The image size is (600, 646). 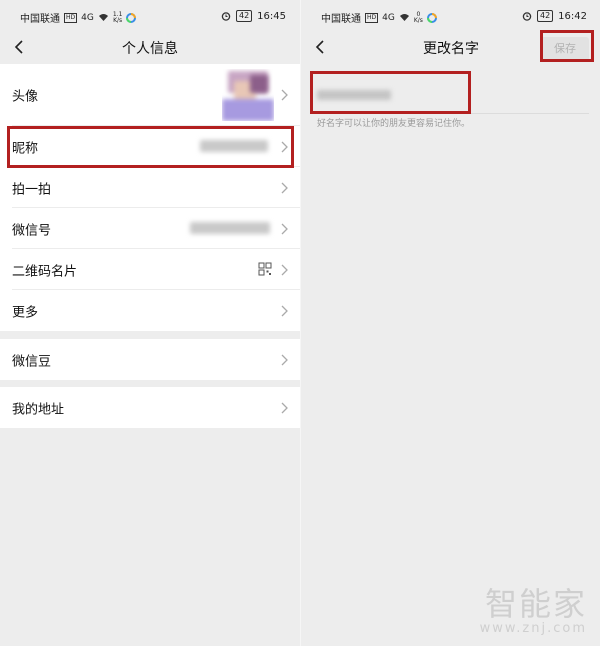 What do you see at coordinates (450, 16) in the screenshot?
I see `status-bar: 中国联通 HD 4G 0 K/s 42 16:42` at bounding box center [450, 16].